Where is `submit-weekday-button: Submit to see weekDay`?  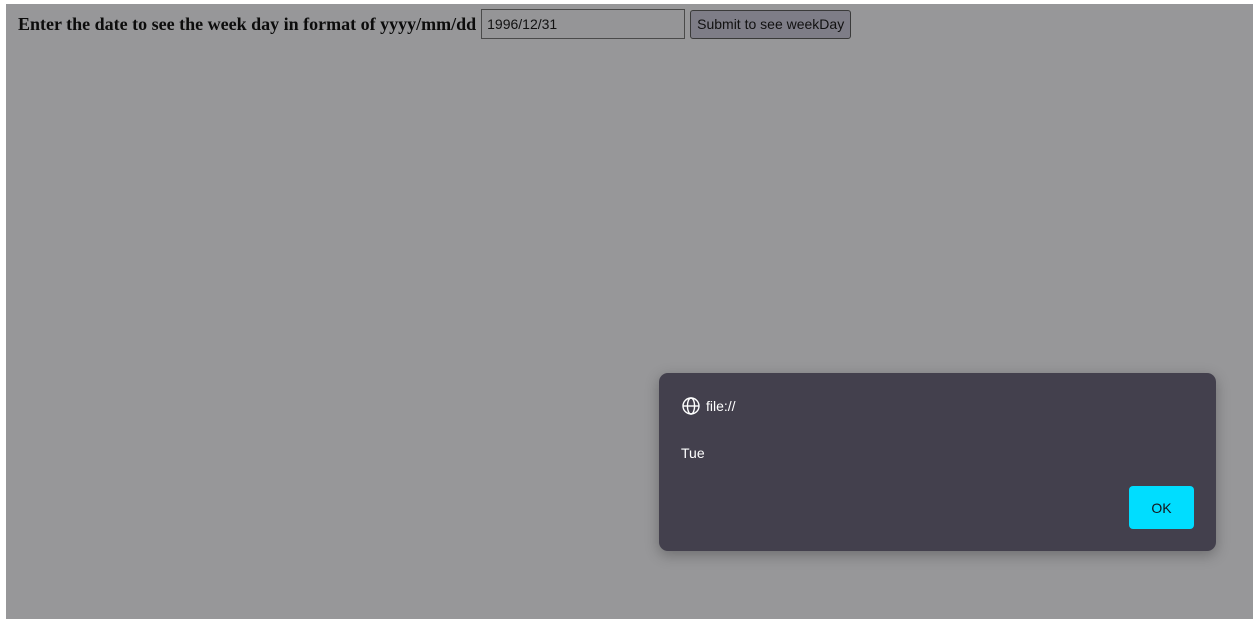
submit-weekday-button: Submit to see weekDay is located at coordinates (771, 24).